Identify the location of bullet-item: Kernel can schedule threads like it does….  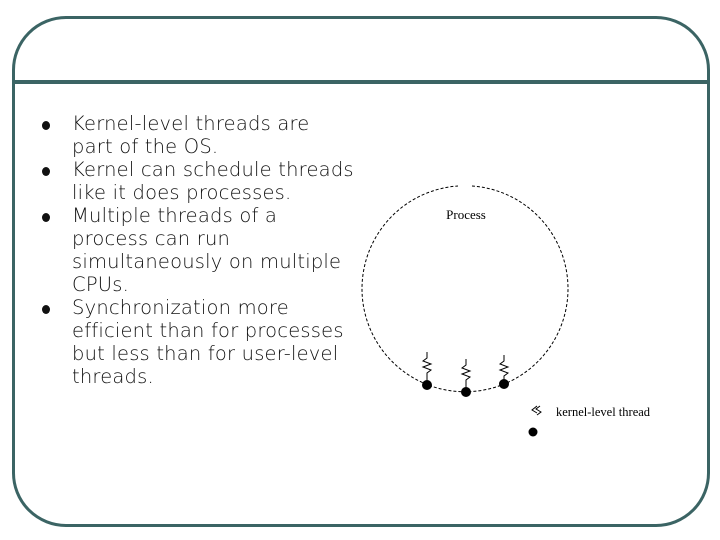
(196, 181).